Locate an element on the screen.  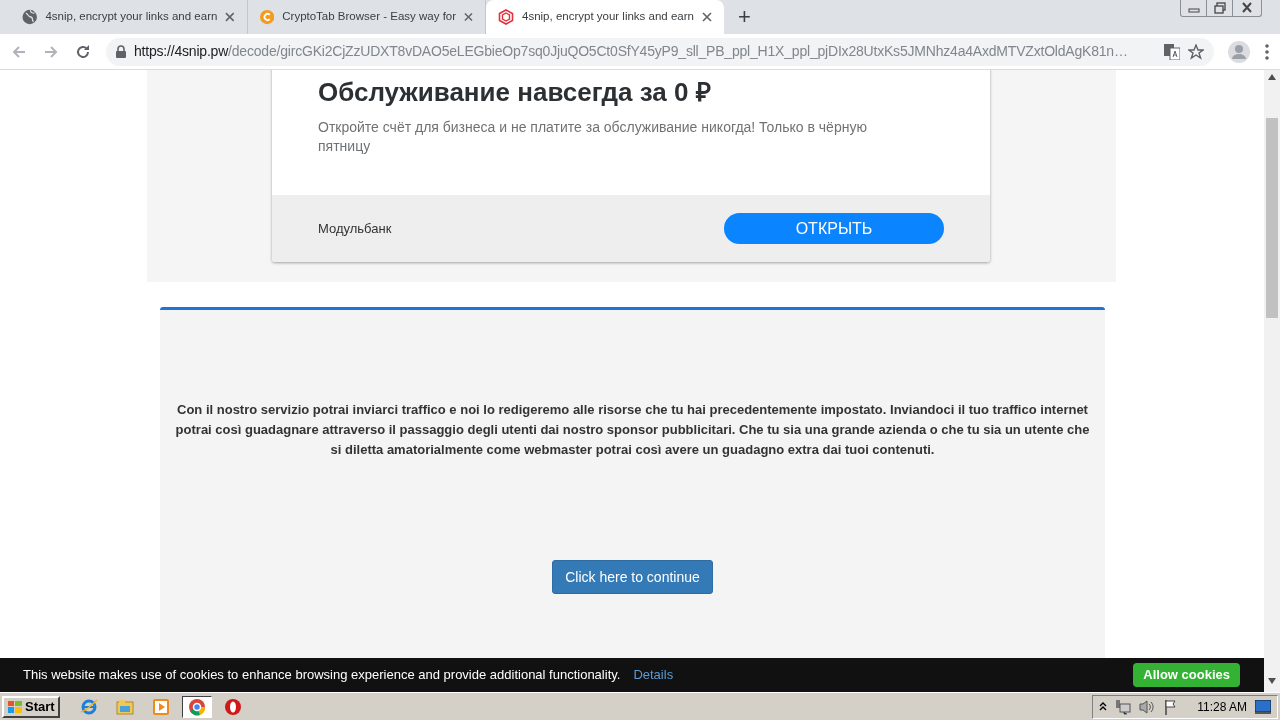
windows-logo-icon is located at coordinates (15, 706).